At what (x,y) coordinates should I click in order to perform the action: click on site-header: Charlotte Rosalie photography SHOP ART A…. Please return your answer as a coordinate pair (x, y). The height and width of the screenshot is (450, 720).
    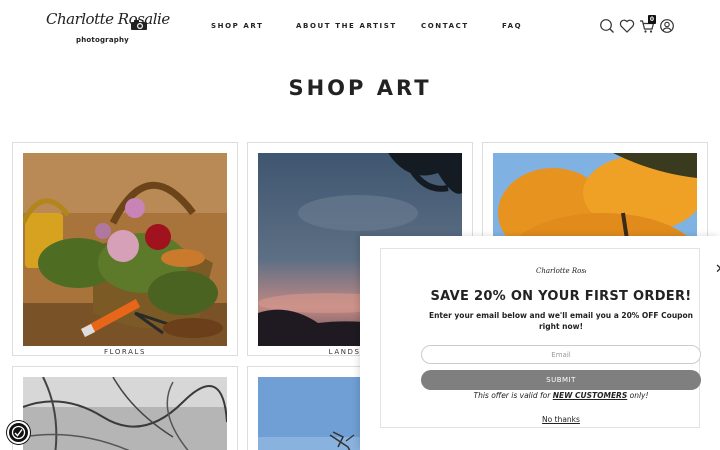
    Looking at the image, I should click on (360, 27).